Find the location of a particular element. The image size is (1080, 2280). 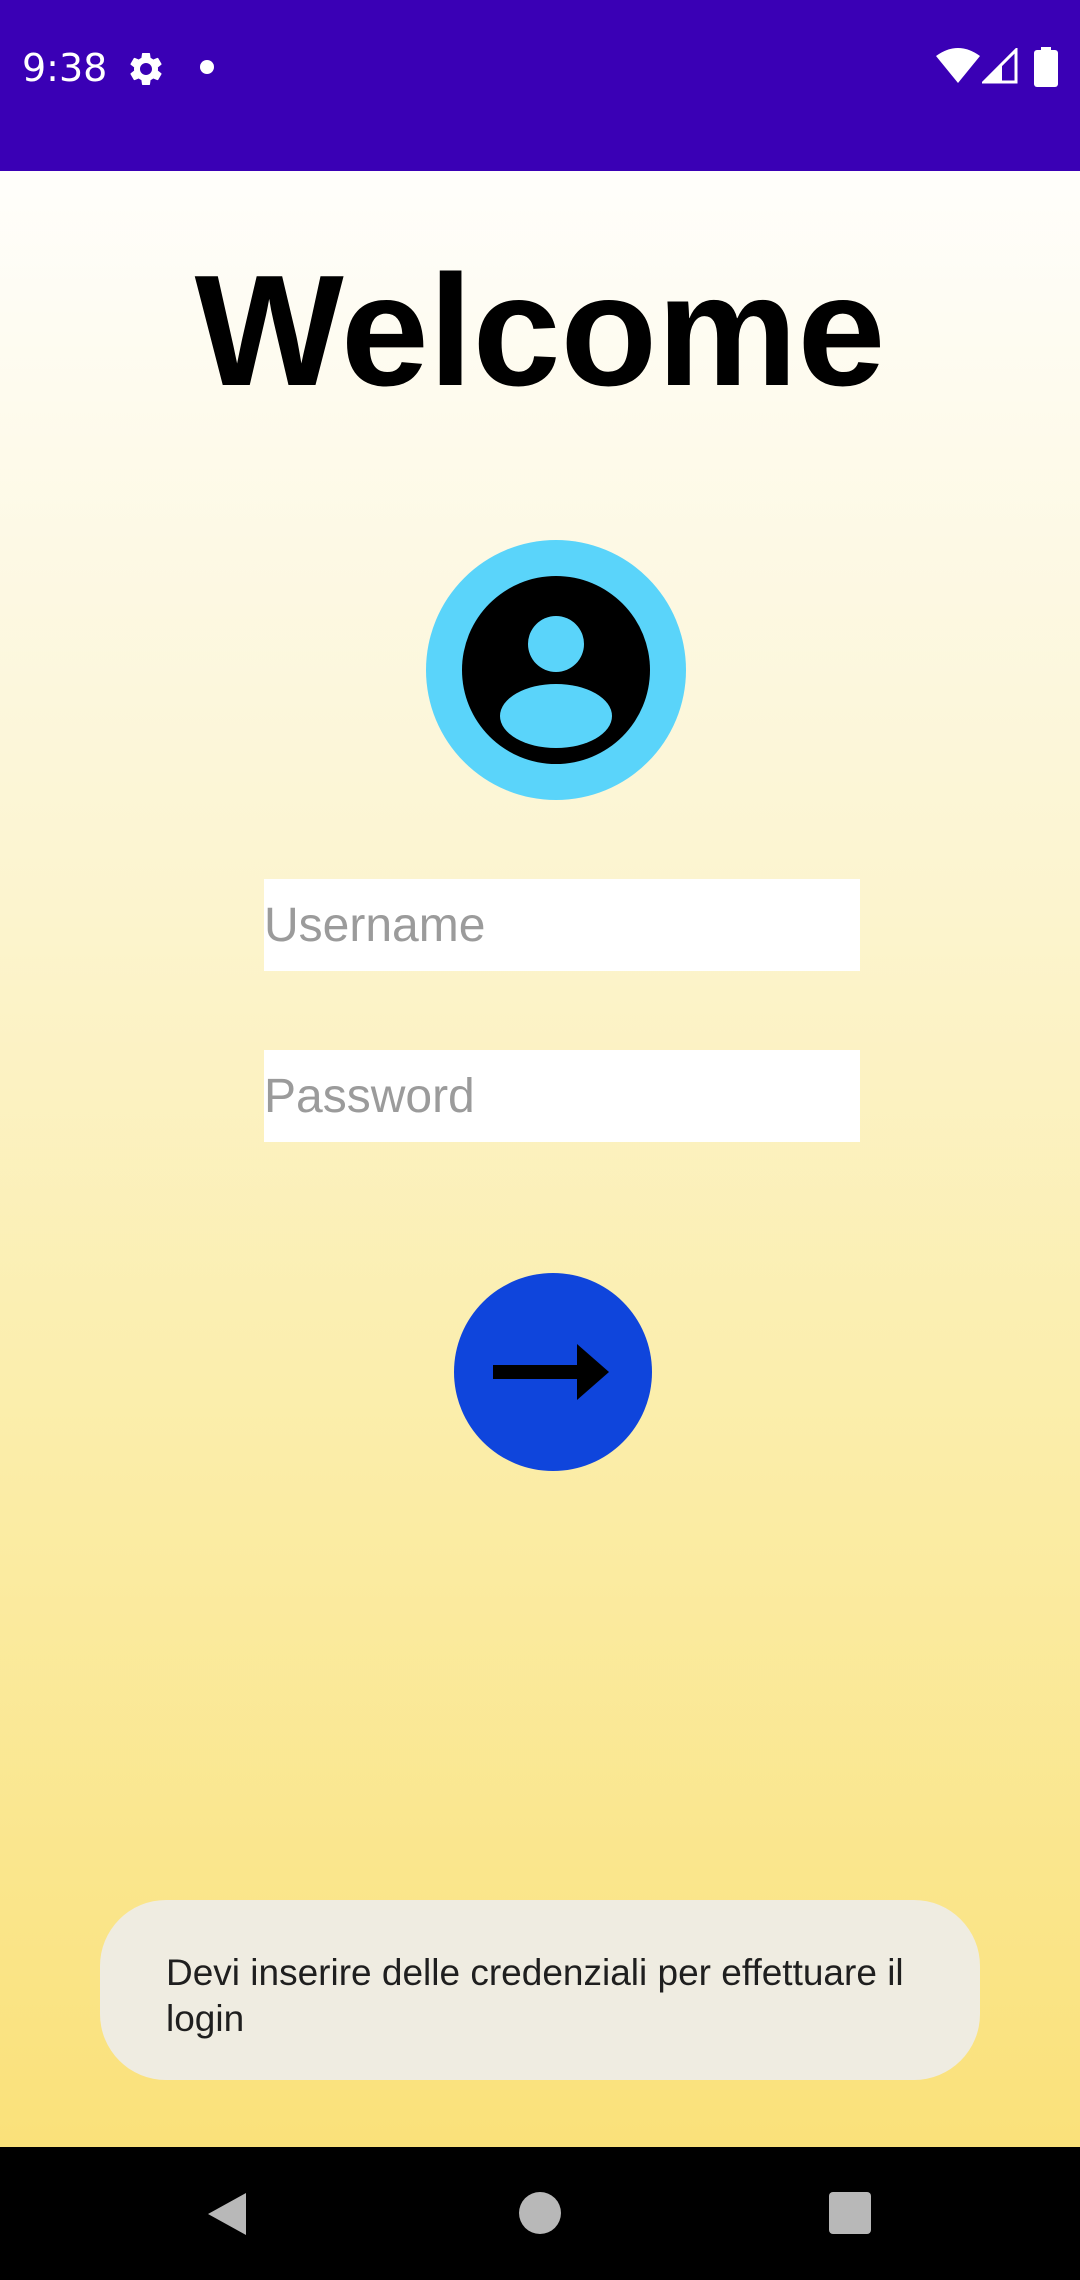

battery-icon is located at coordinates (1046, 67).